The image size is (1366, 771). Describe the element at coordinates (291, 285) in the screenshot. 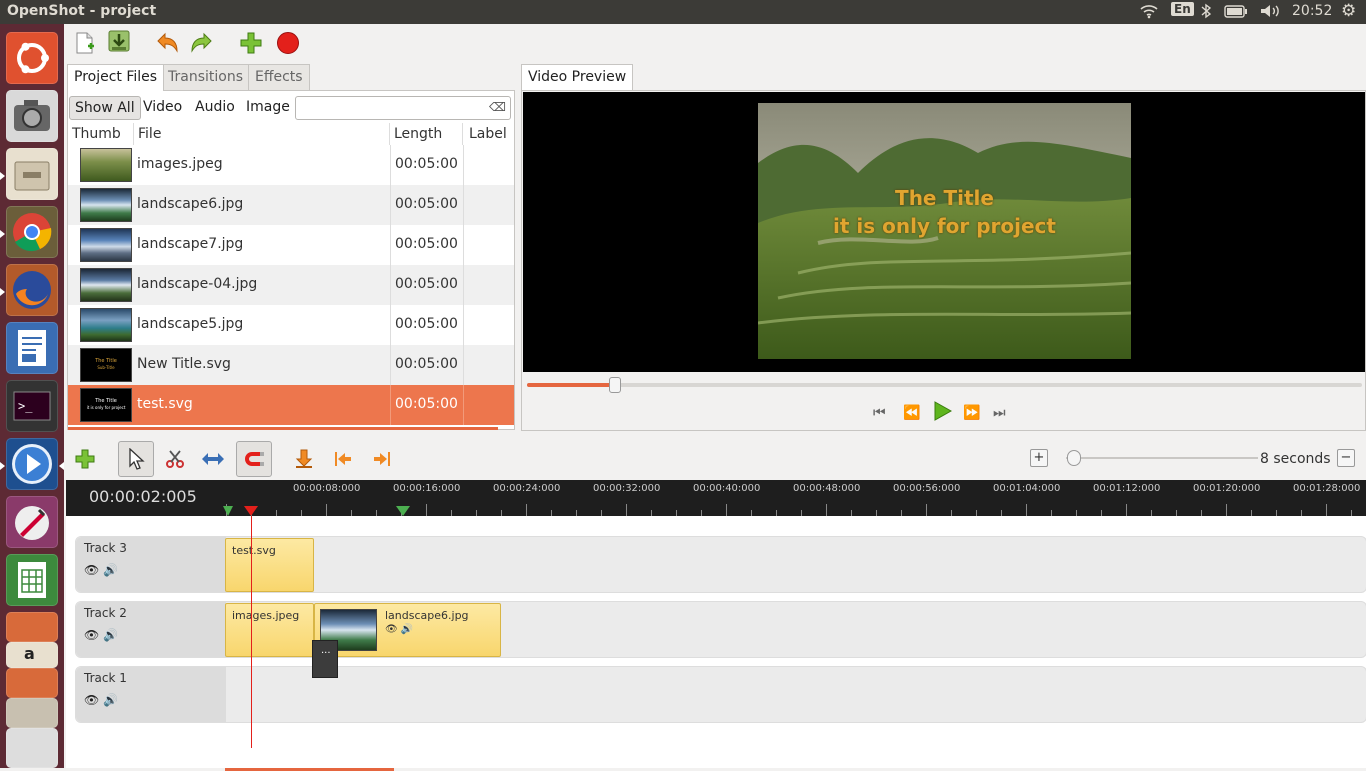

I see `file-row: landscape-04.jpg 00:05:00` at that location.